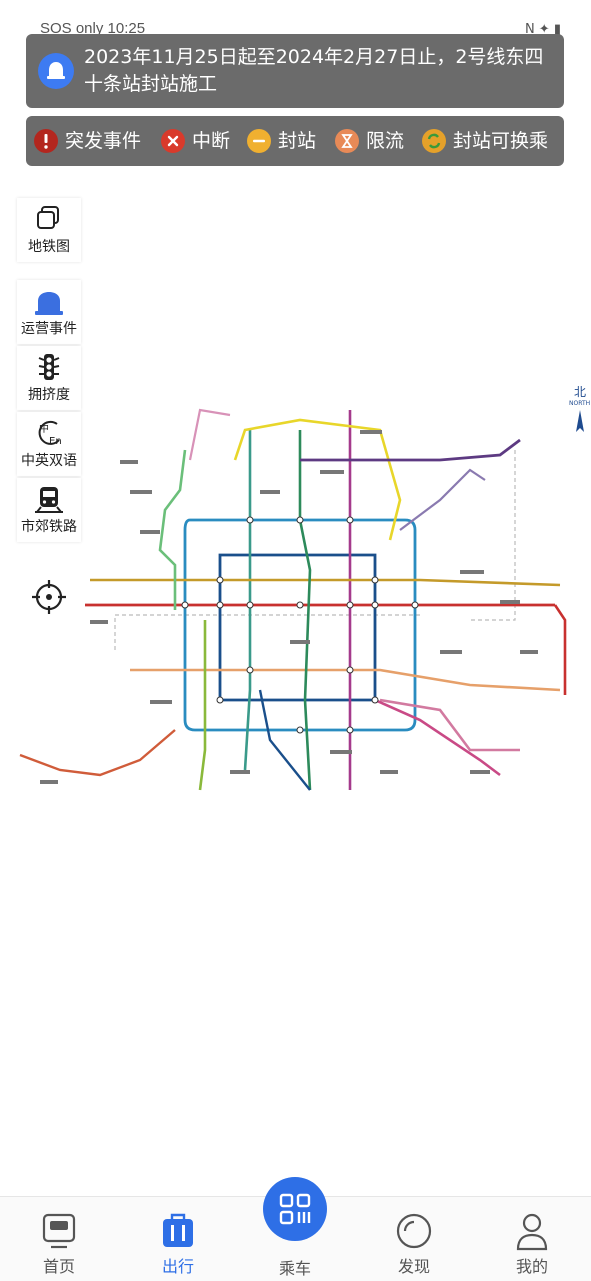  Describe the element at coordinates (49, 301) in the screenshot. I see `alarm-icon` at that location.